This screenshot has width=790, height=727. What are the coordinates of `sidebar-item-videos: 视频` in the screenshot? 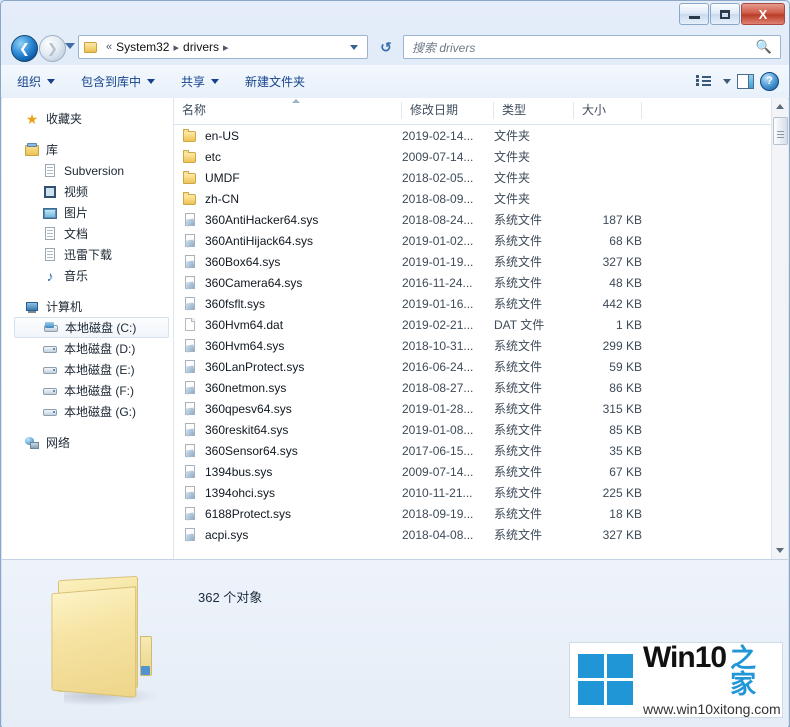 It's located at (87, 191).